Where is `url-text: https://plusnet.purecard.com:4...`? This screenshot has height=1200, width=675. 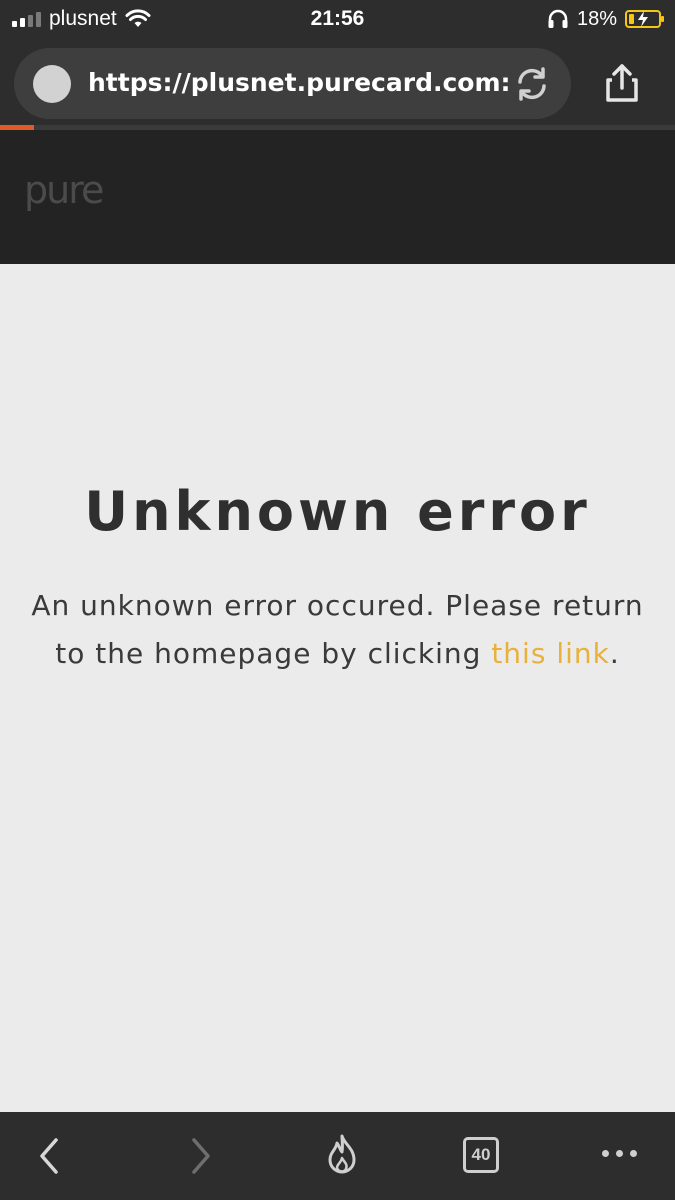 url-text: https://plusnet.purecard.com:4... is located at coordinates (298, 82).